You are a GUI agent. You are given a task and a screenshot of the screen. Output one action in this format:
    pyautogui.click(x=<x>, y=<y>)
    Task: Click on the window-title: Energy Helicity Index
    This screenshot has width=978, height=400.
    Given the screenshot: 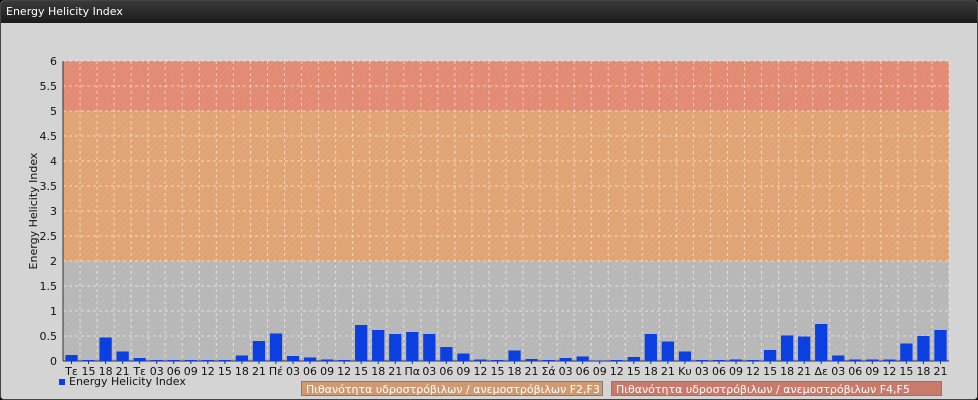 What is the action you would take?
    pyautogui.click(x=489, y=12)
    